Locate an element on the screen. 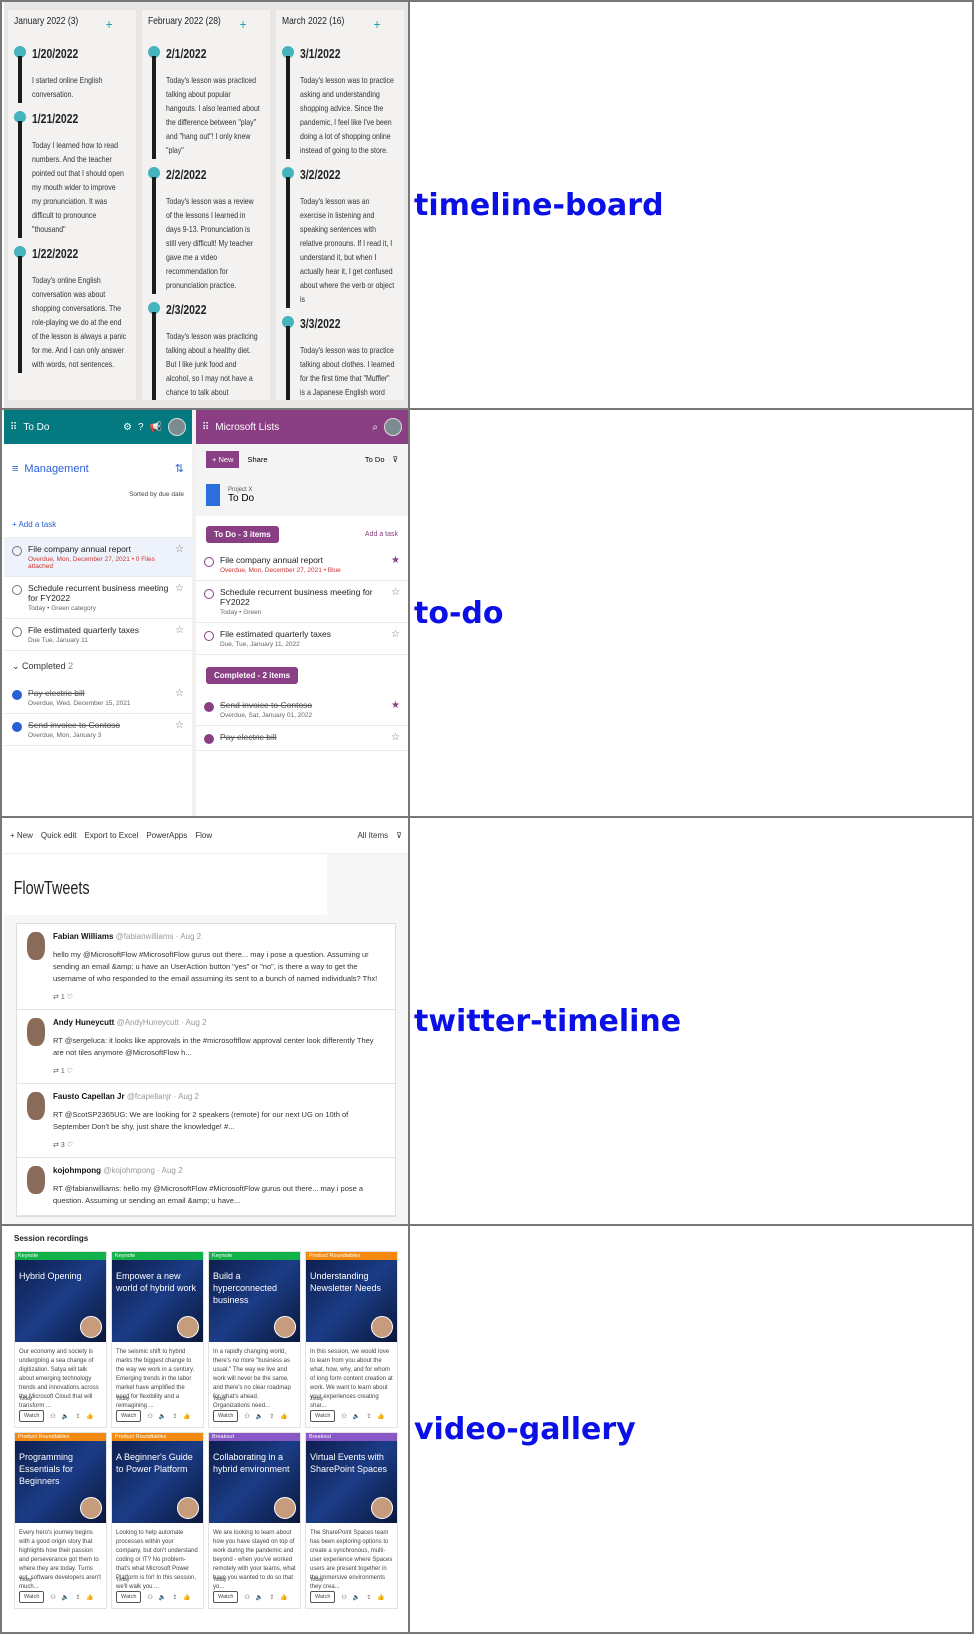  add-task-button: + Add a task is located at coordinates (98, 525).